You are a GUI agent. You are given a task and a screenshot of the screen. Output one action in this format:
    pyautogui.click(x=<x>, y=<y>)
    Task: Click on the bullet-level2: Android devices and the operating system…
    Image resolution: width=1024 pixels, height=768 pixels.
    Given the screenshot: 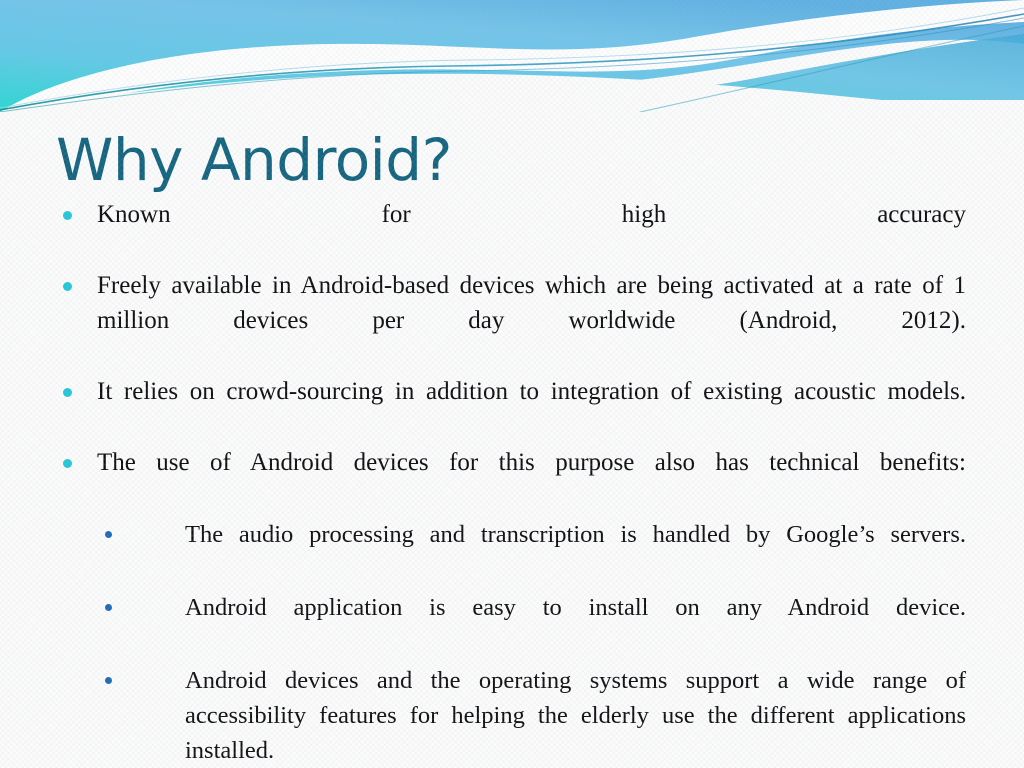 What is the action you would take?
    pyautogui.click(x=512, y=715)
    